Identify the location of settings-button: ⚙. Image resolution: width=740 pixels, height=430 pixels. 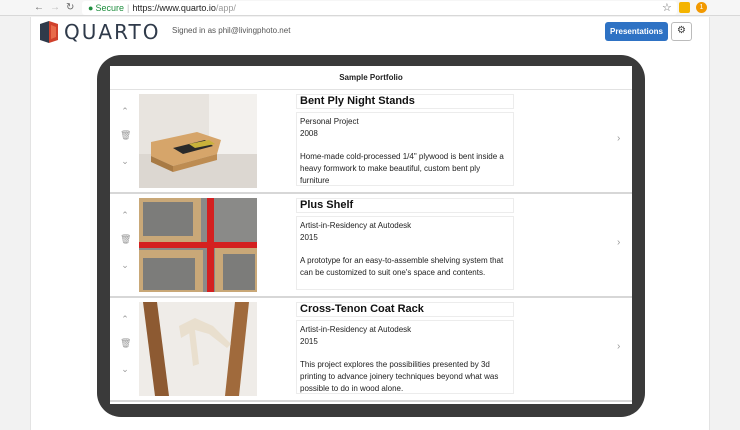
(681, 31).